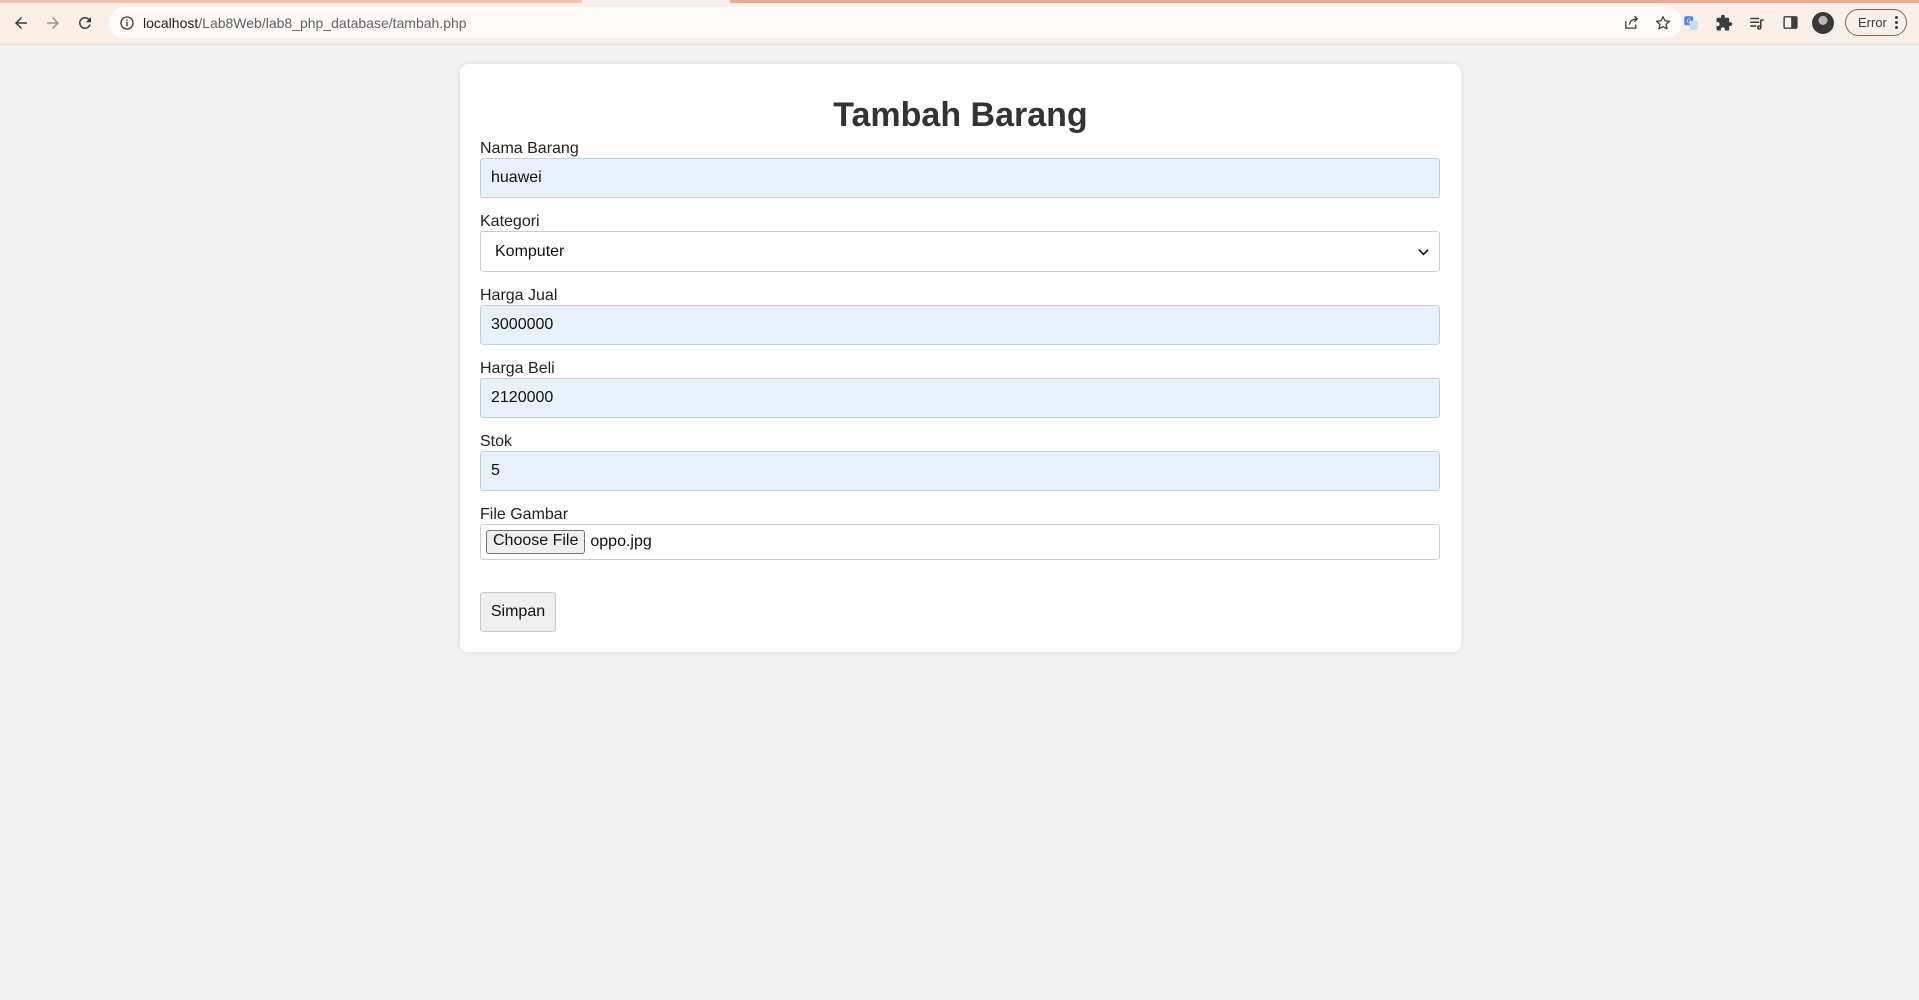  I want to click on translate-icon: G, so click(1691, 23).